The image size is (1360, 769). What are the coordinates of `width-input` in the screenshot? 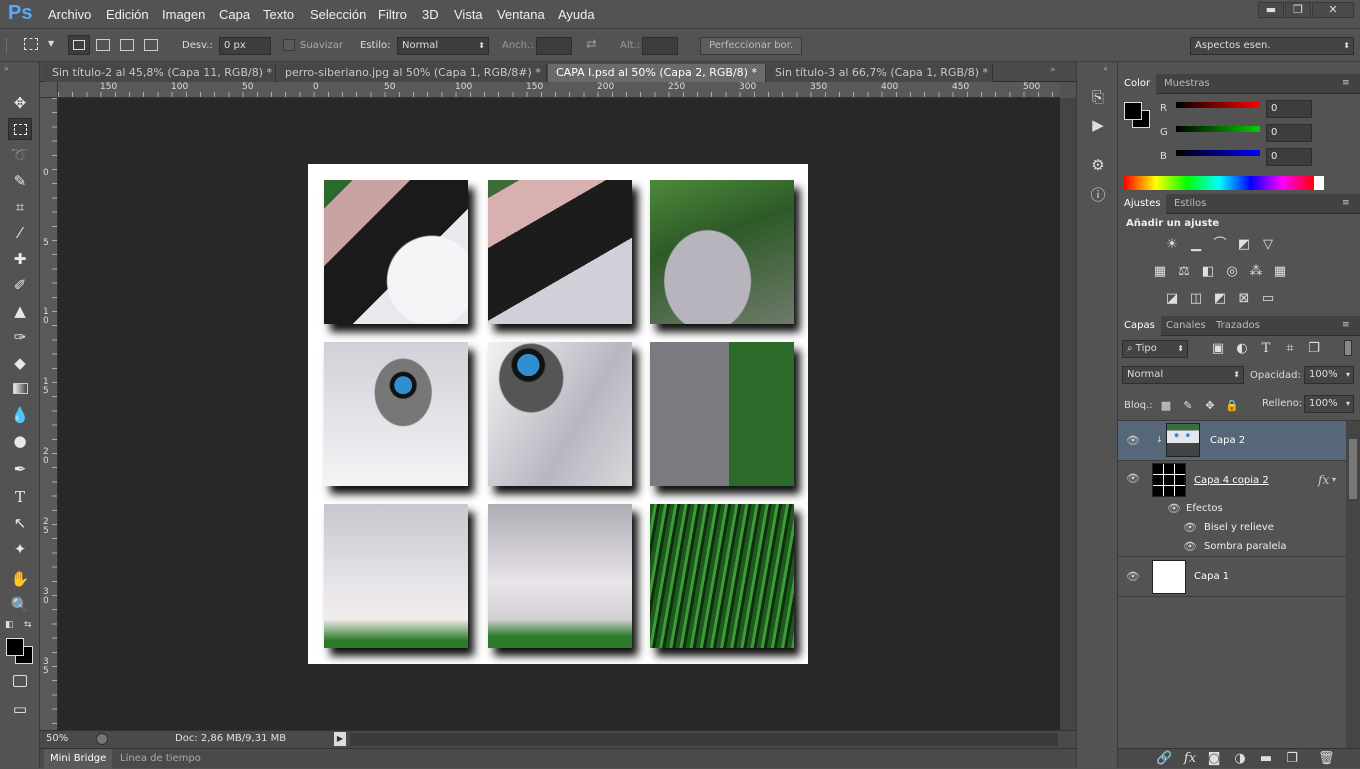 It's located at (554, 46).